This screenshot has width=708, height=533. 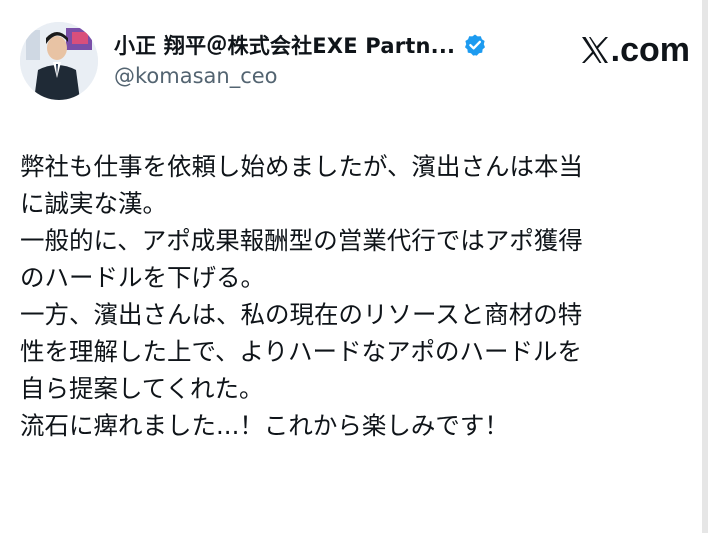 I want to click on author-handle: @komasan_ceo, so click(x=300, y=76).